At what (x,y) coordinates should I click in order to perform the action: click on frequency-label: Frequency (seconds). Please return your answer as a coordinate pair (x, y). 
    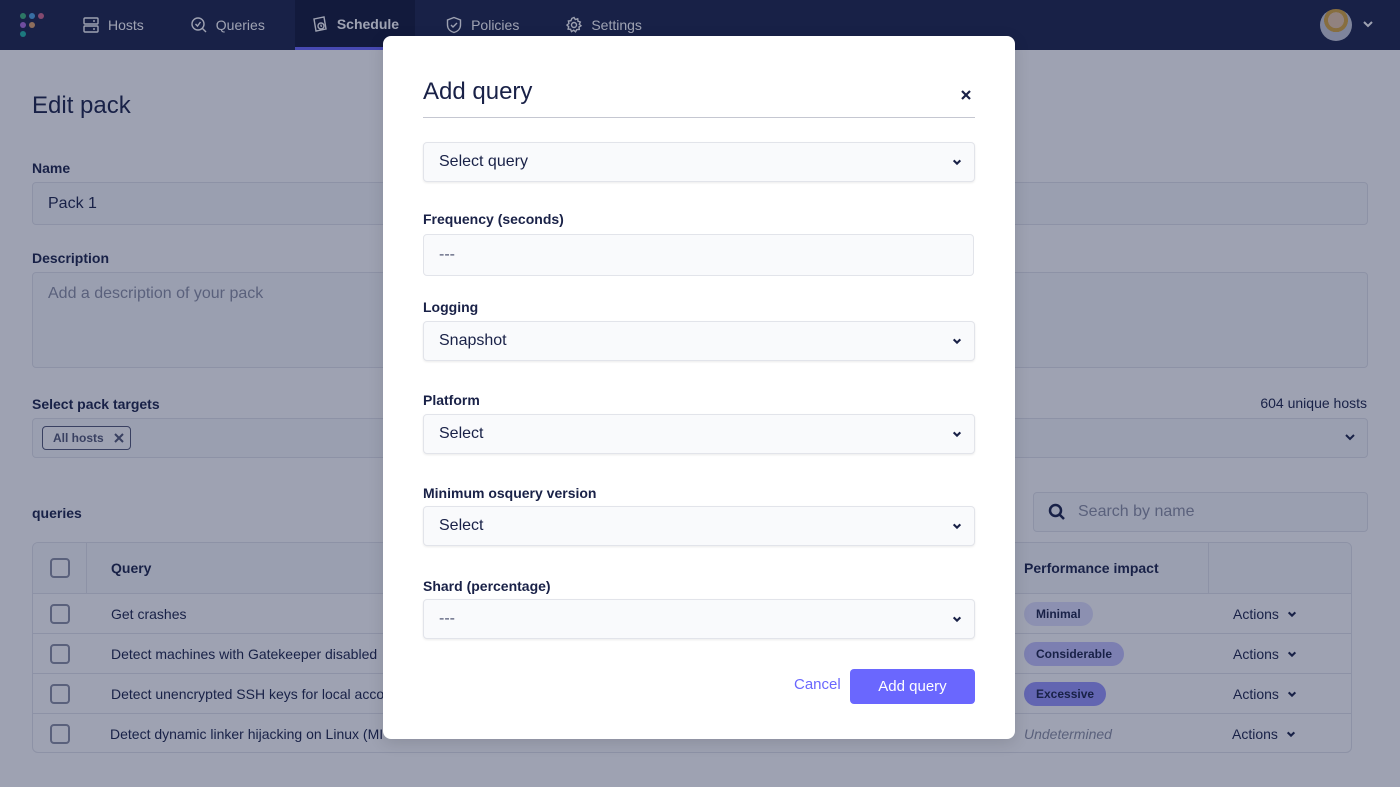
    Looking at the image, I should click on (493, 219).